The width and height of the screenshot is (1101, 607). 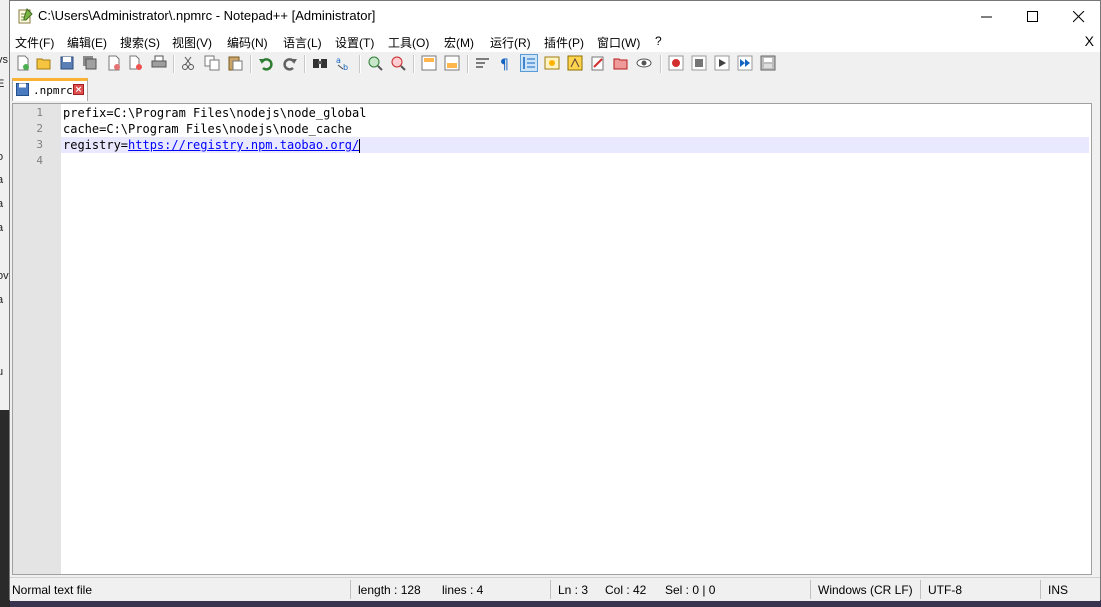 I want to click on maximize-icon, so click(x=1032, y=16).